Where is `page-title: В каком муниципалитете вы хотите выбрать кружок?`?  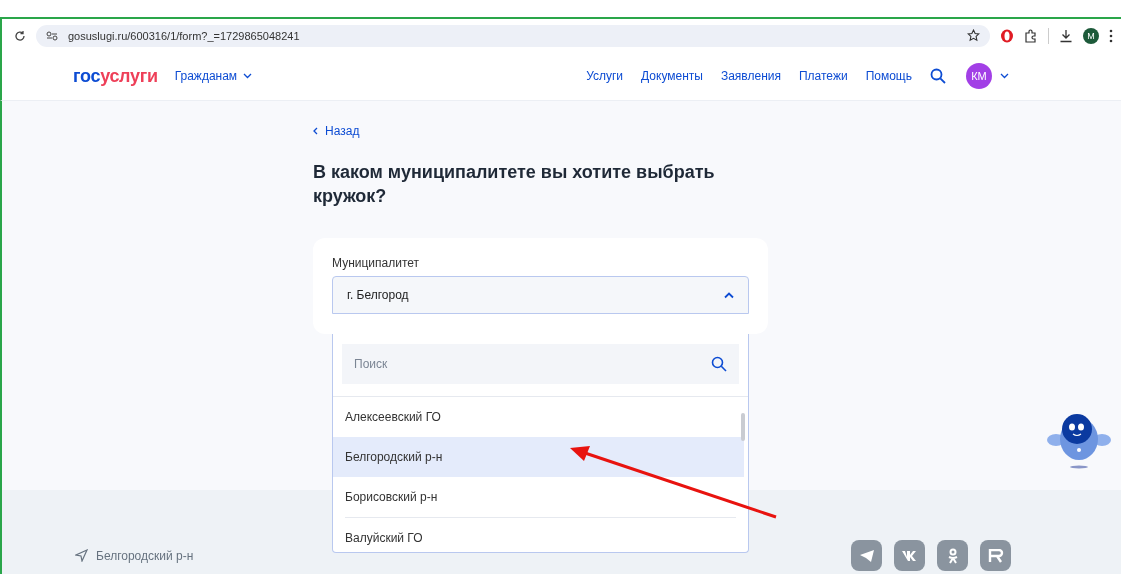 page-title: В каком муниципалитете вы хотите выбрать кружок? is located at coordinates (514, 184).